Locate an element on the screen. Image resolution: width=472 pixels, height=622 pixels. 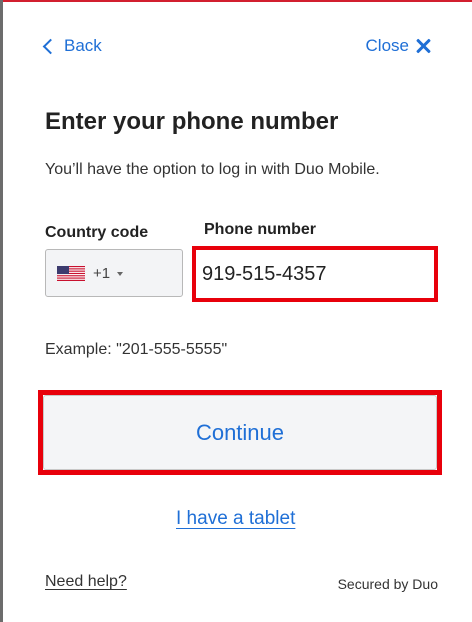
secured-by-duo-text: Secured by Duo is located at coordinates (387, 584).